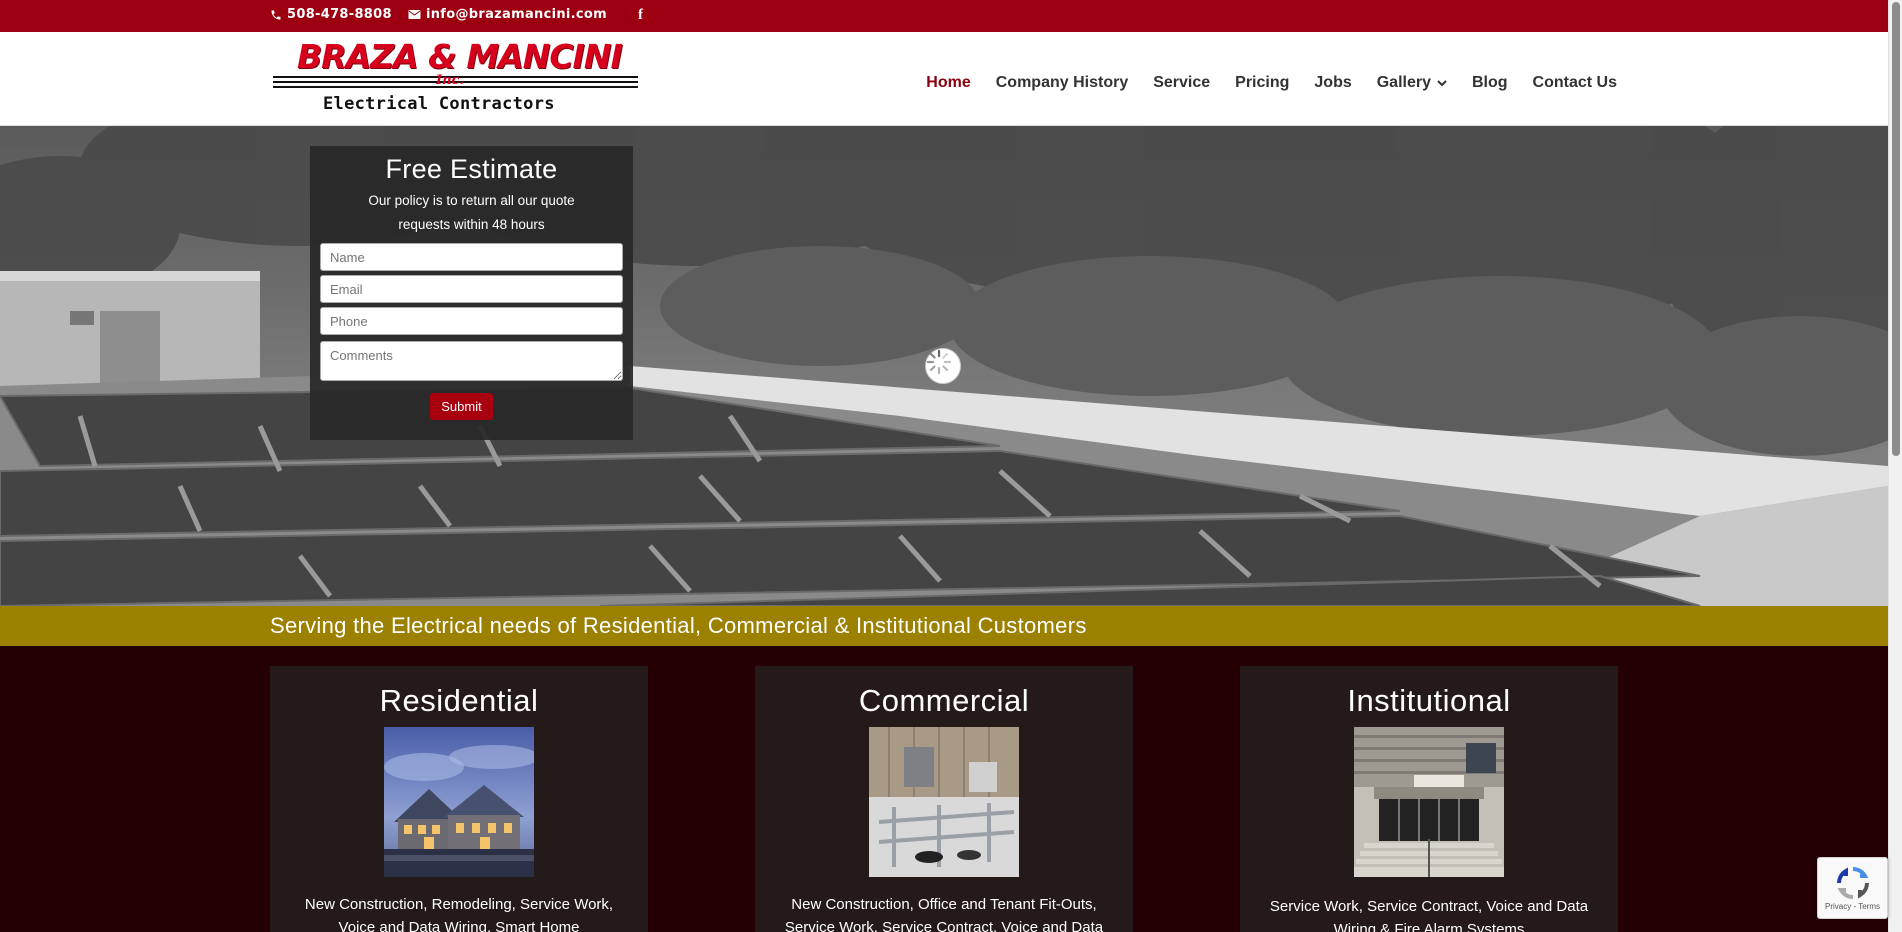 The width and height of the screenshot is (1902, 932). What do you see at coordinates (1490, 83) in the screenshot?
I see `nav-blog: Blog` at bounding box center [1490, 83].